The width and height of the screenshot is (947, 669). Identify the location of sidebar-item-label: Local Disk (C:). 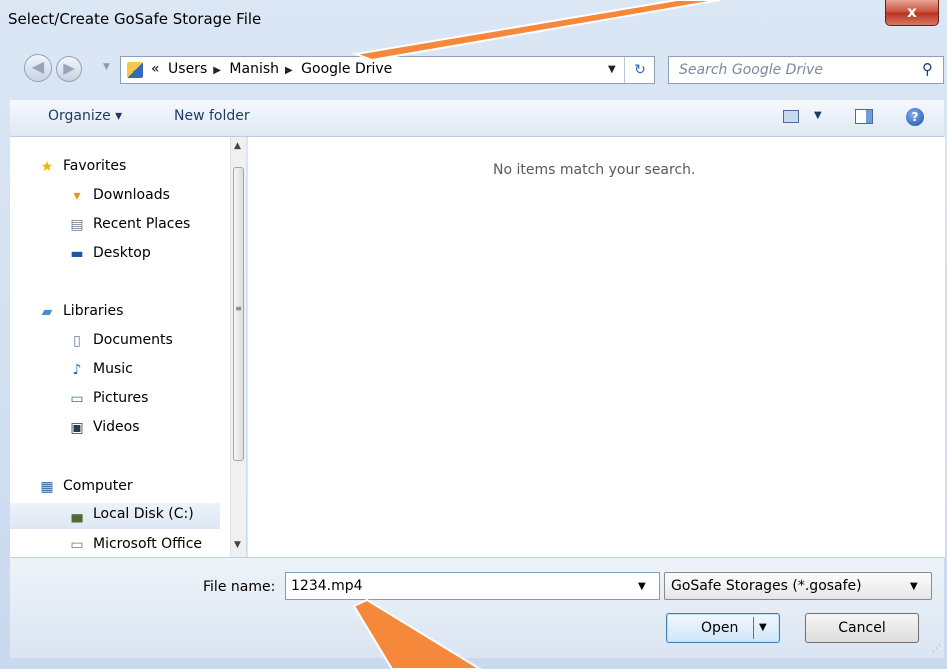
(143, 514).